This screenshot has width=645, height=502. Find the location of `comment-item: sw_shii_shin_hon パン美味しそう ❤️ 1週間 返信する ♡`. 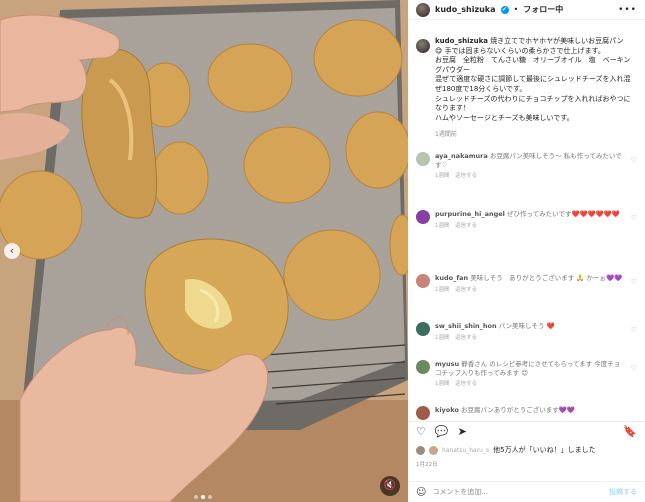

comment-item: sw_shii_shin_hon パン美味しそう ❤️ 1週間 返信する ♡ is located at coordinates (526, 332).